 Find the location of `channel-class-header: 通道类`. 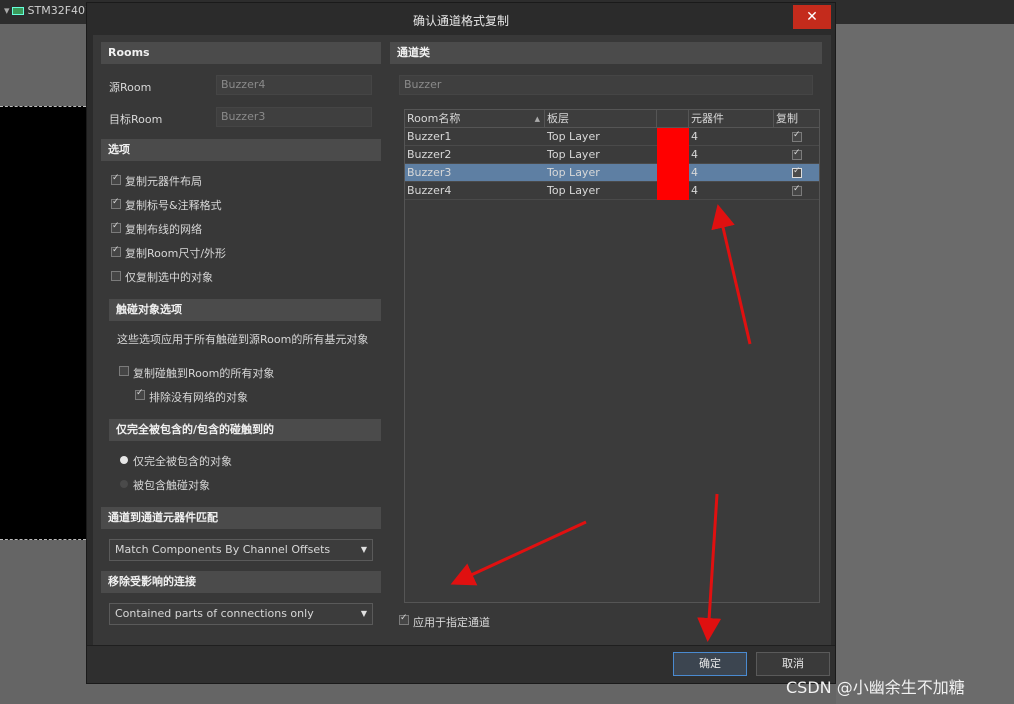

channel-class-header: 通道类 is located at coordinates (606, 53).